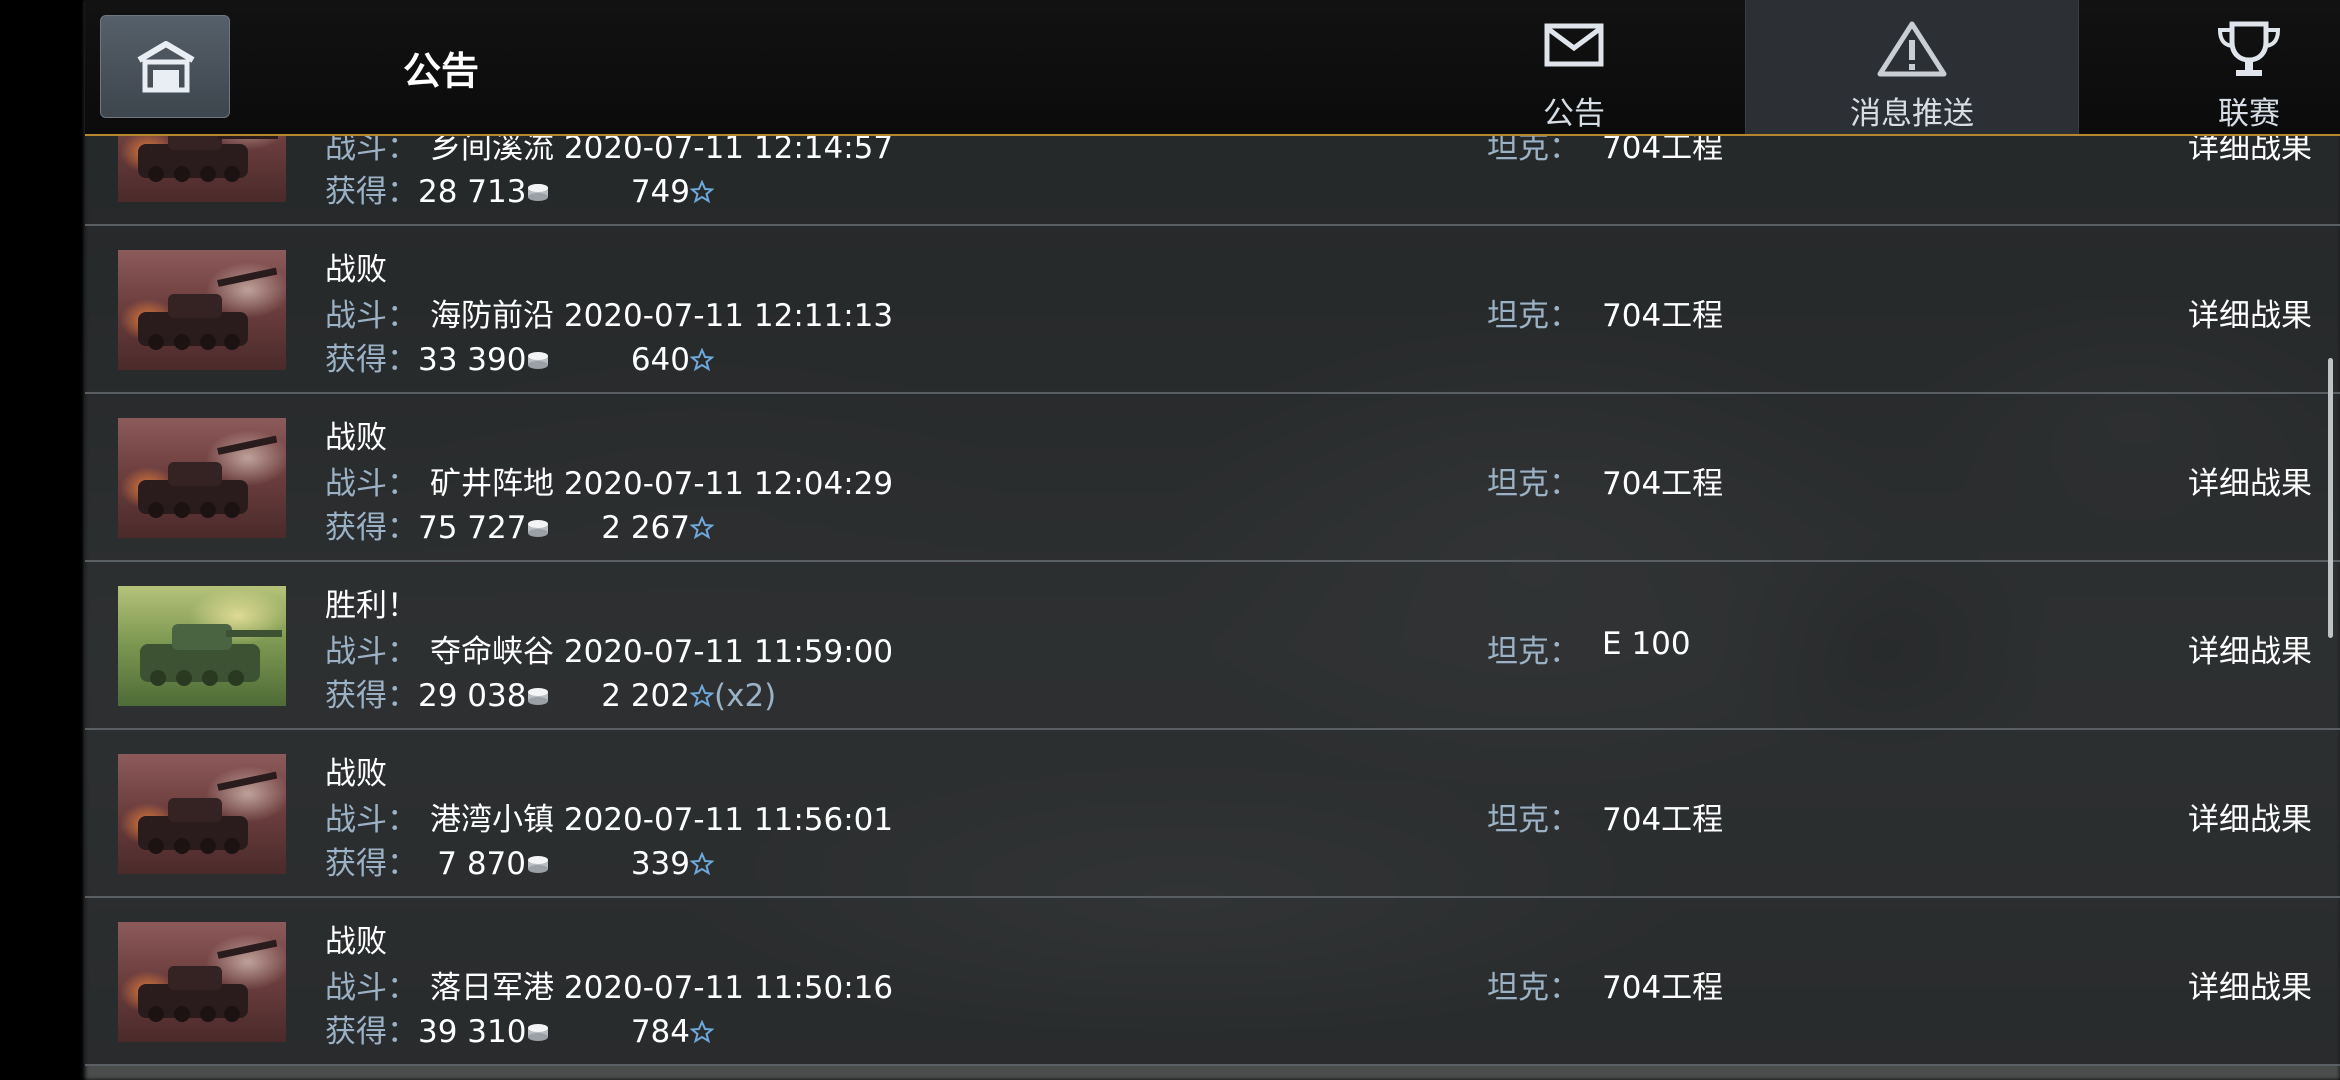 The height and width of the screenshot is (1080, 2340). Describe the element at coordinates (492, 988) in the screenshot. I see `map-name: 落日军港` at that location.